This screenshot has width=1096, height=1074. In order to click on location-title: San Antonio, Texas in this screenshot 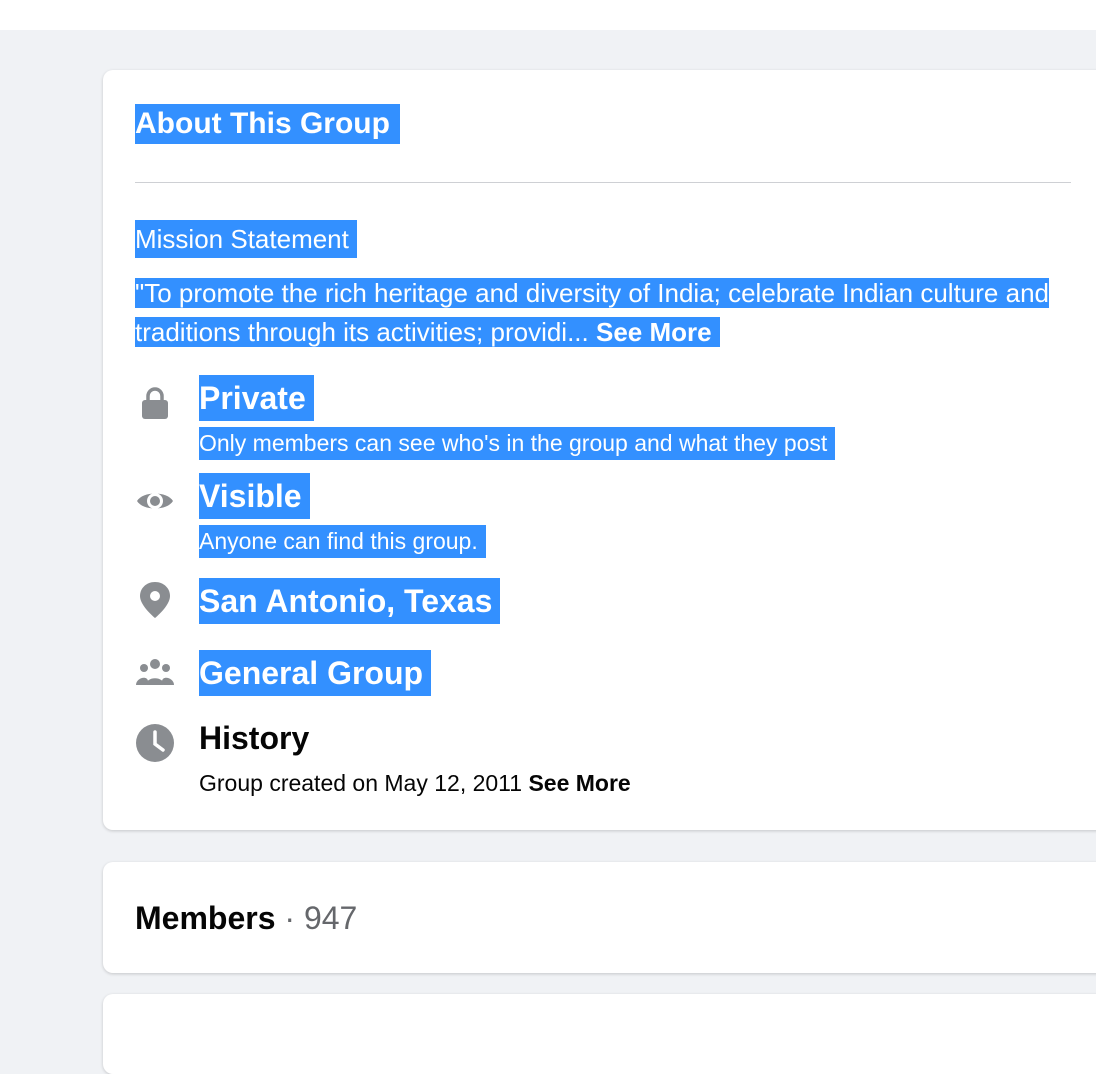, I will do `click(350, 601)`.